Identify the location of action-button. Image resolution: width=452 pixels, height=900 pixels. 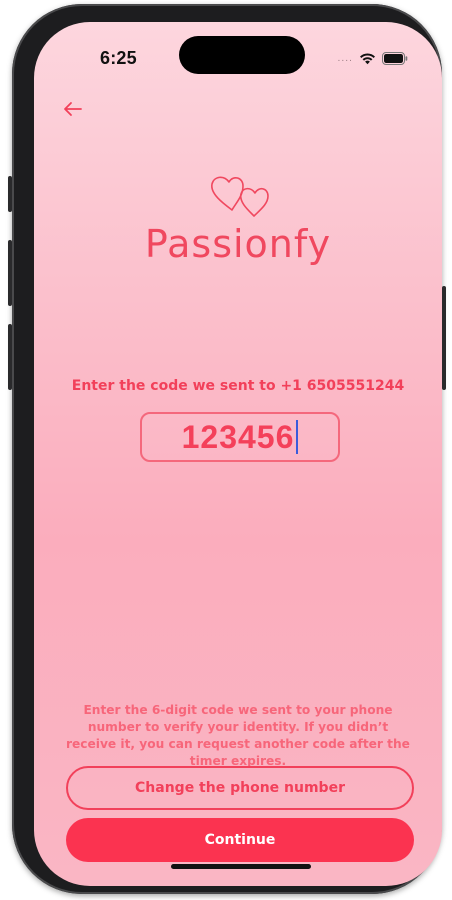
(10, 194).